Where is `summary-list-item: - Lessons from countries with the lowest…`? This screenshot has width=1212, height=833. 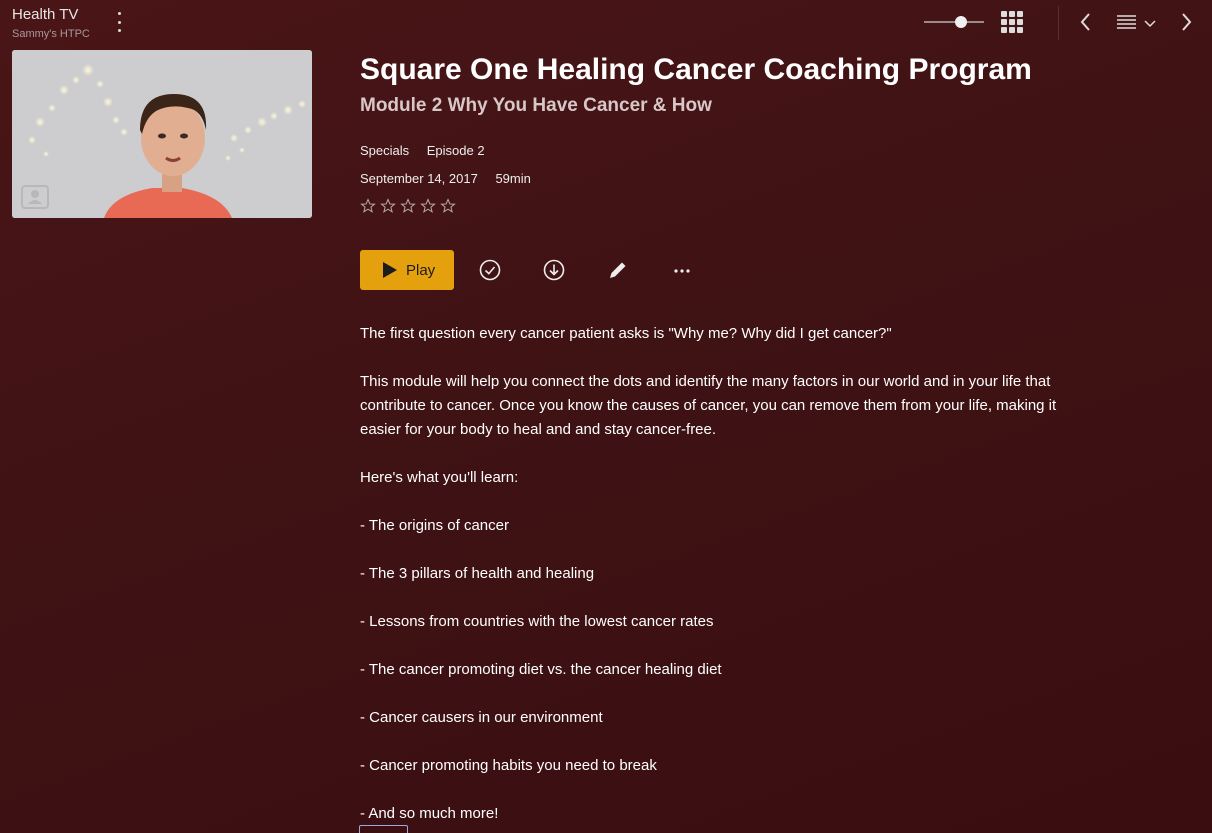
summary-list-item: - Lessons from countries with the lowest… is located at coordinates (537, 621).